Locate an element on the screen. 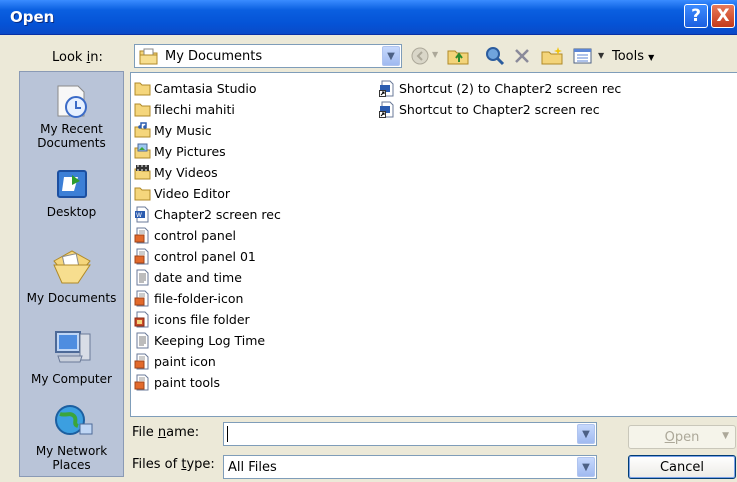 The height and width of the screenshot is (482, 737). places-bar: My Recent Documents Desktop My Documents is located at coordinates (71, 274).